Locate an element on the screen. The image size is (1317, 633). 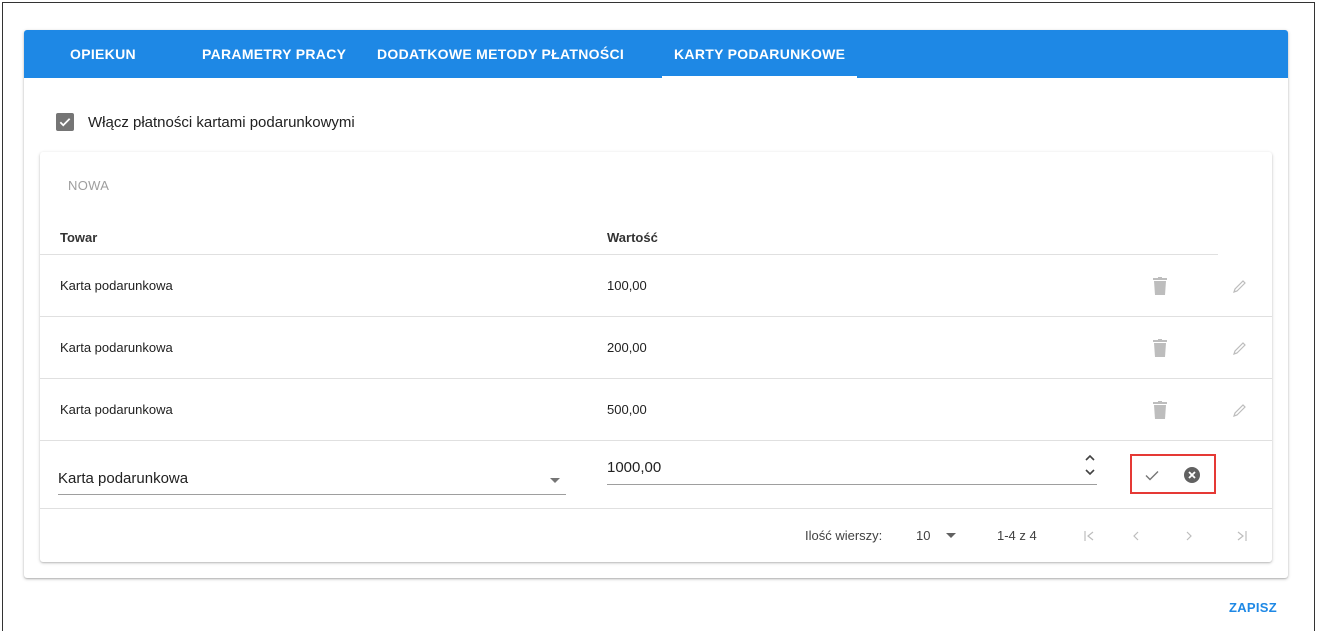
last-page-icon is located at coordinates (1242, 536).